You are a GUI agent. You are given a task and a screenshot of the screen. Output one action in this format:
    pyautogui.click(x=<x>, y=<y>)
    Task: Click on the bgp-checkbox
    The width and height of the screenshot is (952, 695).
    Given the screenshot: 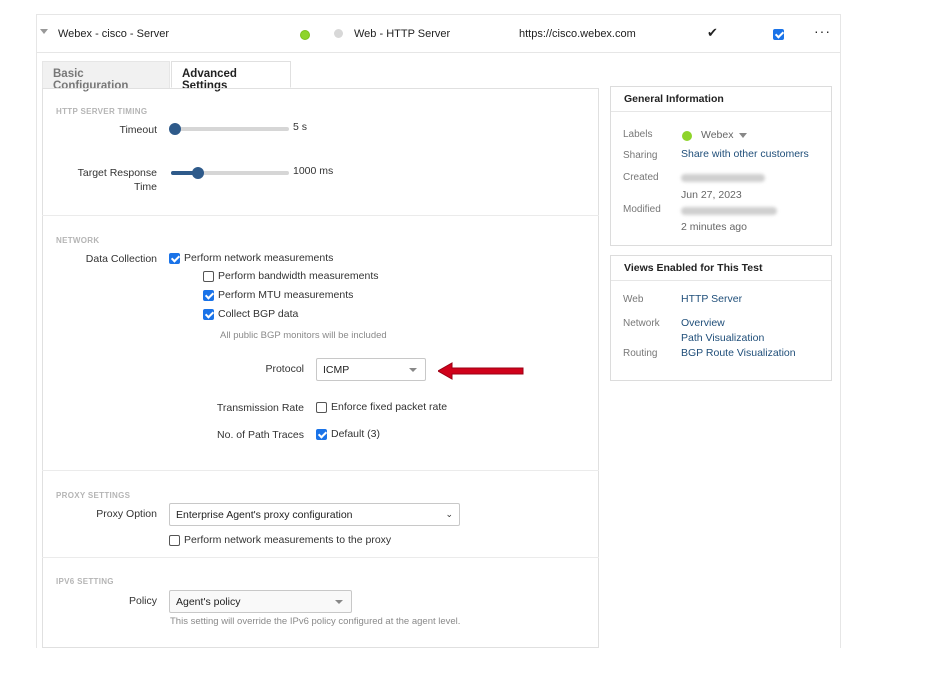 What is the action you would take?
    pyautogui.click(x=208, y=314)
    